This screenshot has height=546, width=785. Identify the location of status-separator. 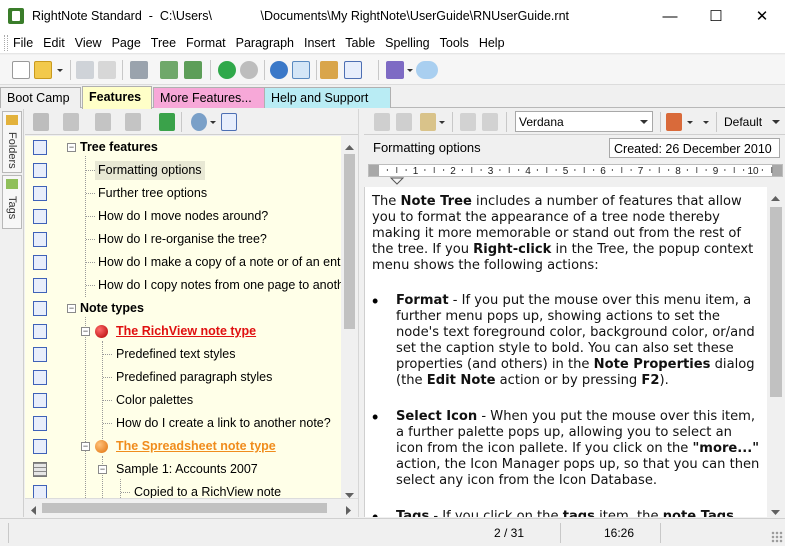
(8, 533).